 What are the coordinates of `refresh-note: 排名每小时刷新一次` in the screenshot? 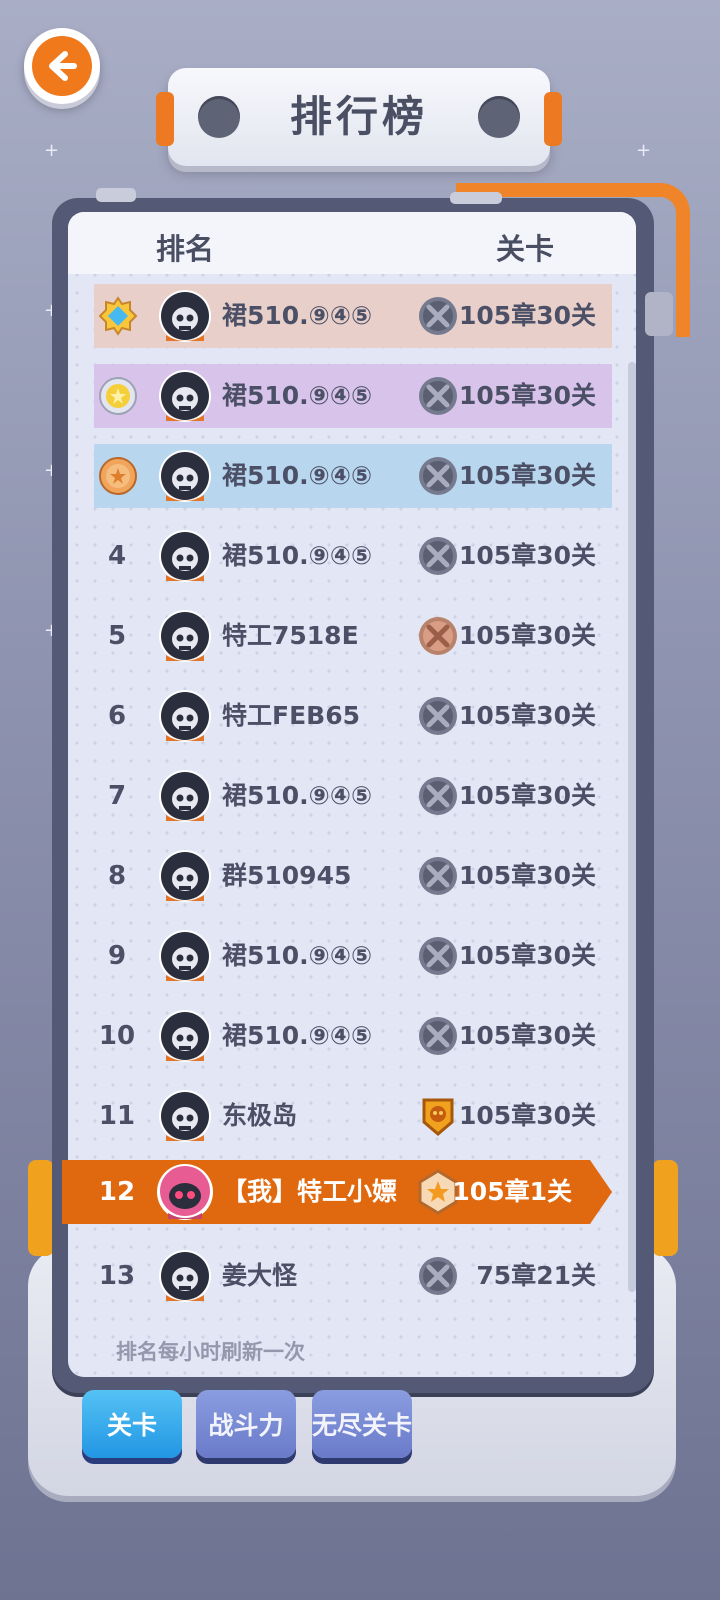 It's located at (210, 1352).